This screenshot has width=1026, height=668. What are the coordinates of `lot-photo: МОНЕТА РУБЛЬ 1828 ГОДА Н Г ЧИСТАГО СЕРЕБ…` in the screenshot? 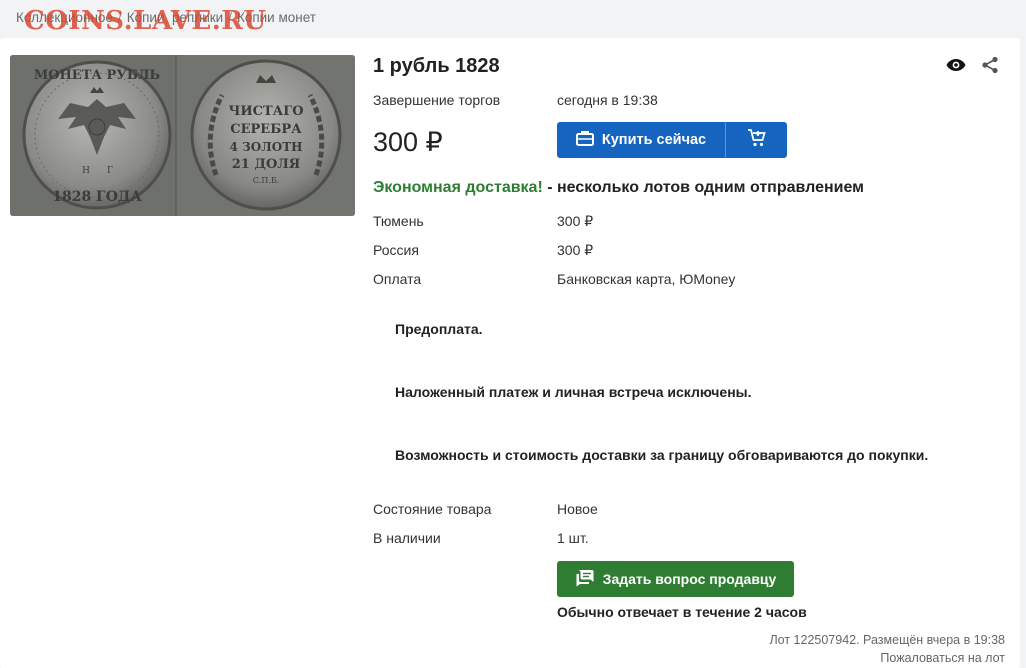 It's located at (182, 135).